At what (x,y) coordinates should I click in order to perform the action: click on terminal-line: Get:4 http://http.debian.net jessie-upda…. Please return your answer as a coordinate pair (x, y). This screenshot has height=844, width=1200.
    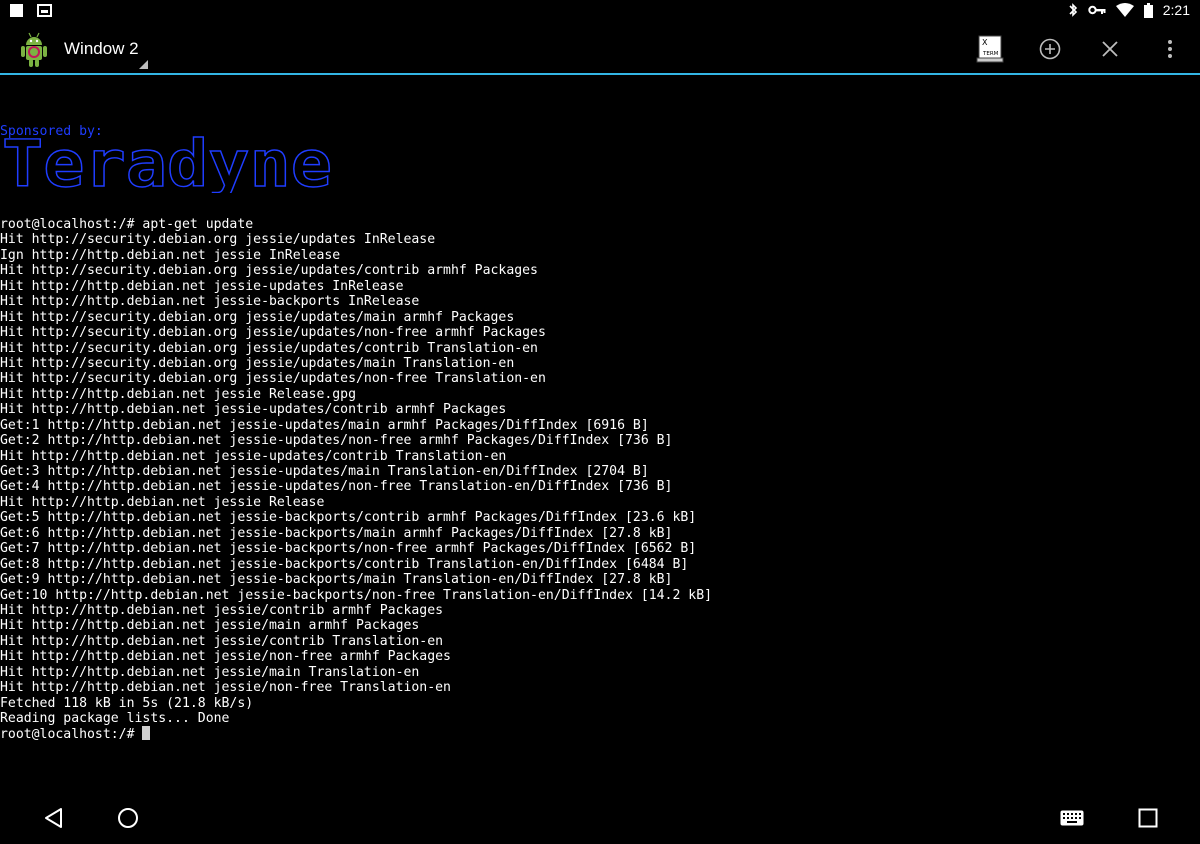
    Looking at the image, I should click on (336, 487).